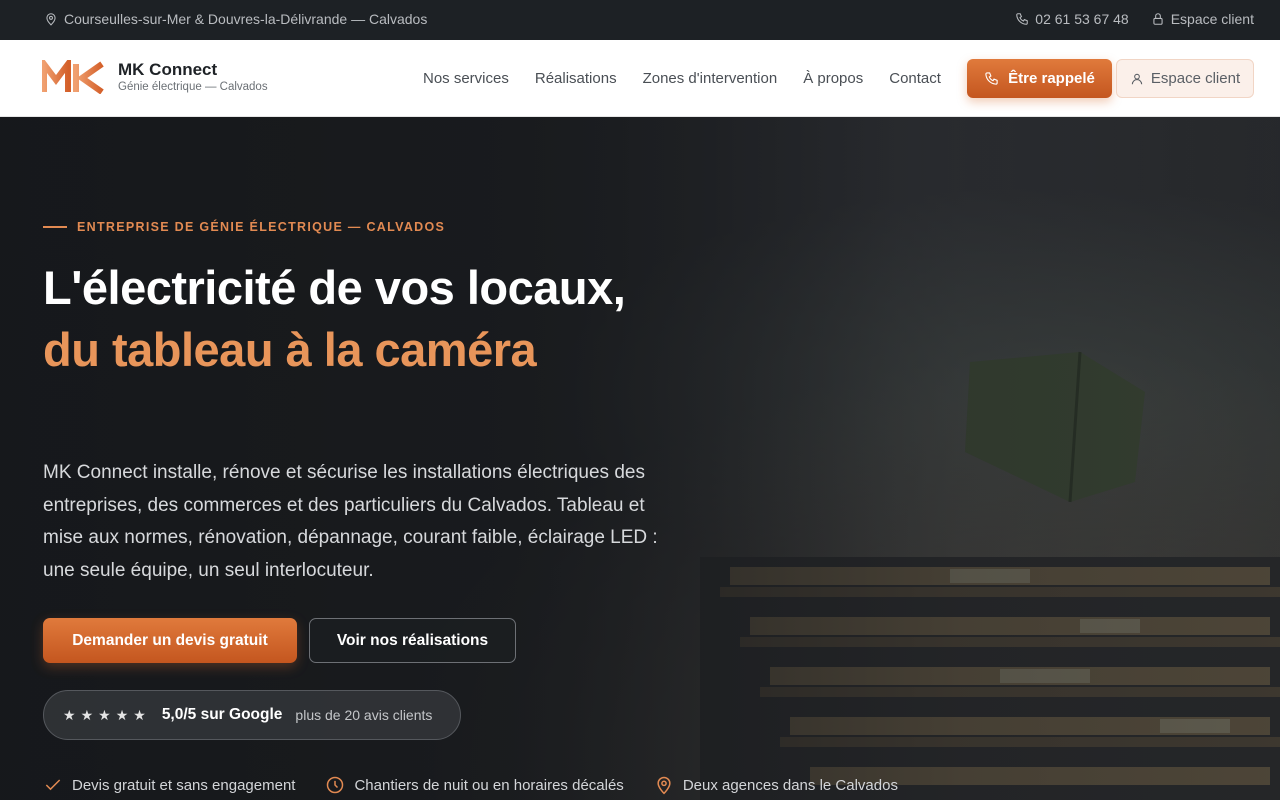  I want to click on nav-item-services: Nos services, so click(466, 78).